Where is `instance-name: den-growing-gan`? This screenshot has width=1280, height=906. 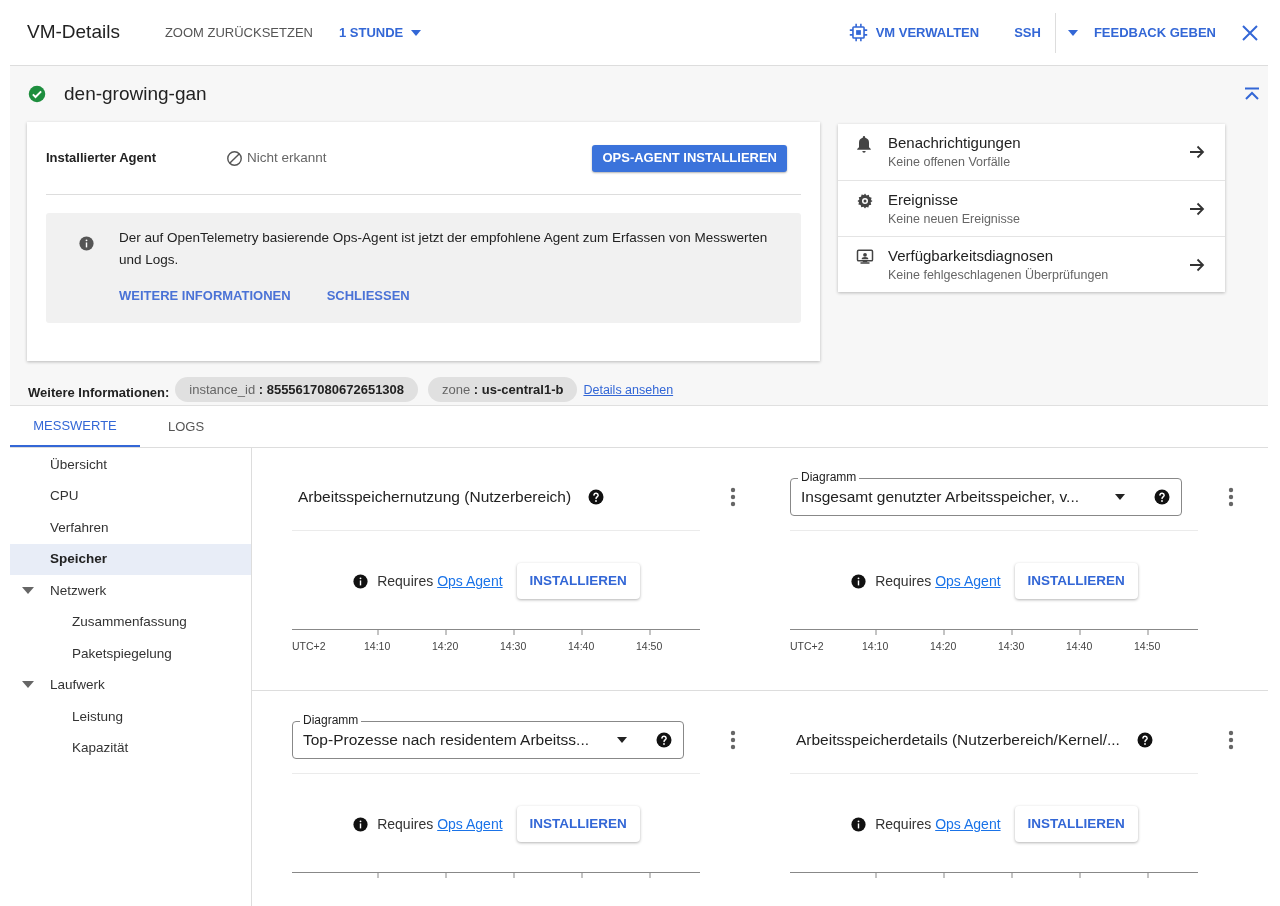 instance-name: den-growing-gan is located at coordinates (135, 93).